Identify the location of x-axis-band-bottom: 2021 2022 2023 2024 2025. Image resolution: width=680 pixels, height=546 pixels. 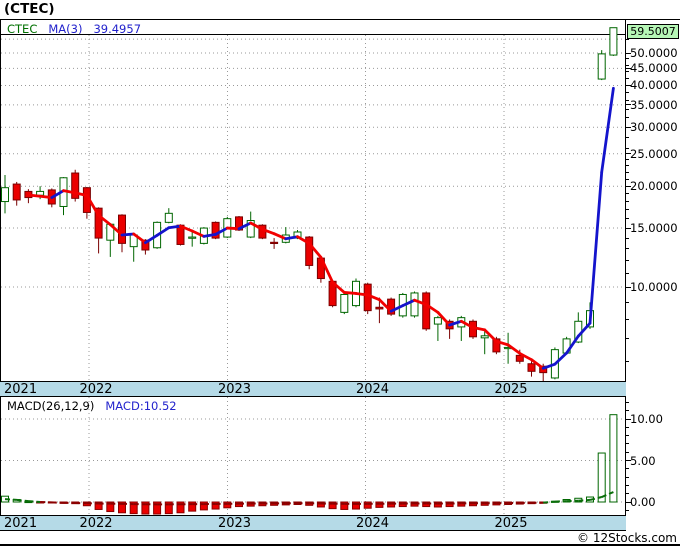
(313, 523).